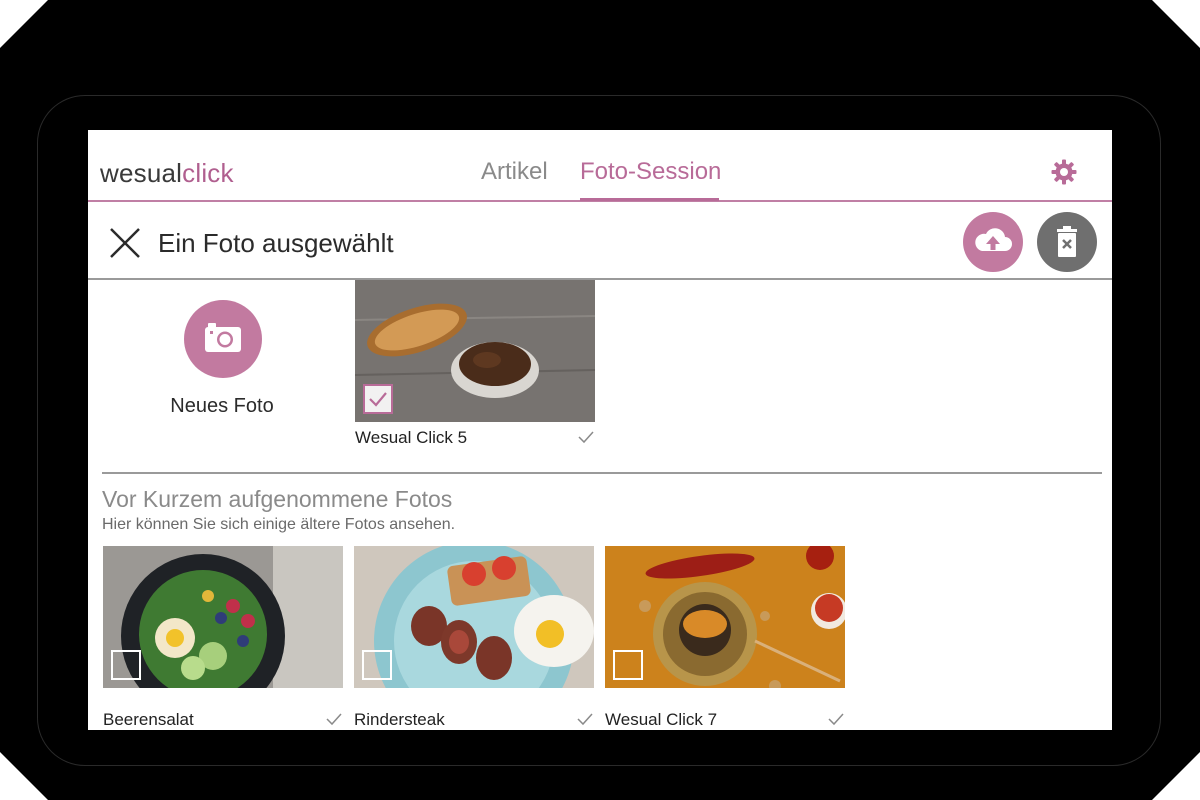 Image resolution: width=1200 pixels, height=800 pixels. What do you see at coordinates (411, 437) in the screenshot?
I see `photo-label: Wesual Click 5` at bounding box center [411, 437].